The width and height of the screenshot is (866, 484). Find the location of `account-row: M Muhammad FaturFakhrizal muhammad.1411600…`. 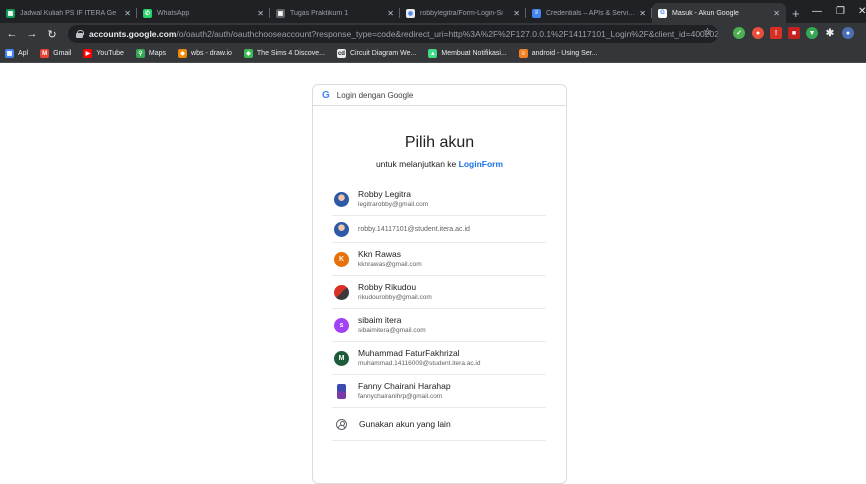

account-row: M Muhammad FaturFakhrizal muhammad.1411600… is located at coordinates (439, 358).